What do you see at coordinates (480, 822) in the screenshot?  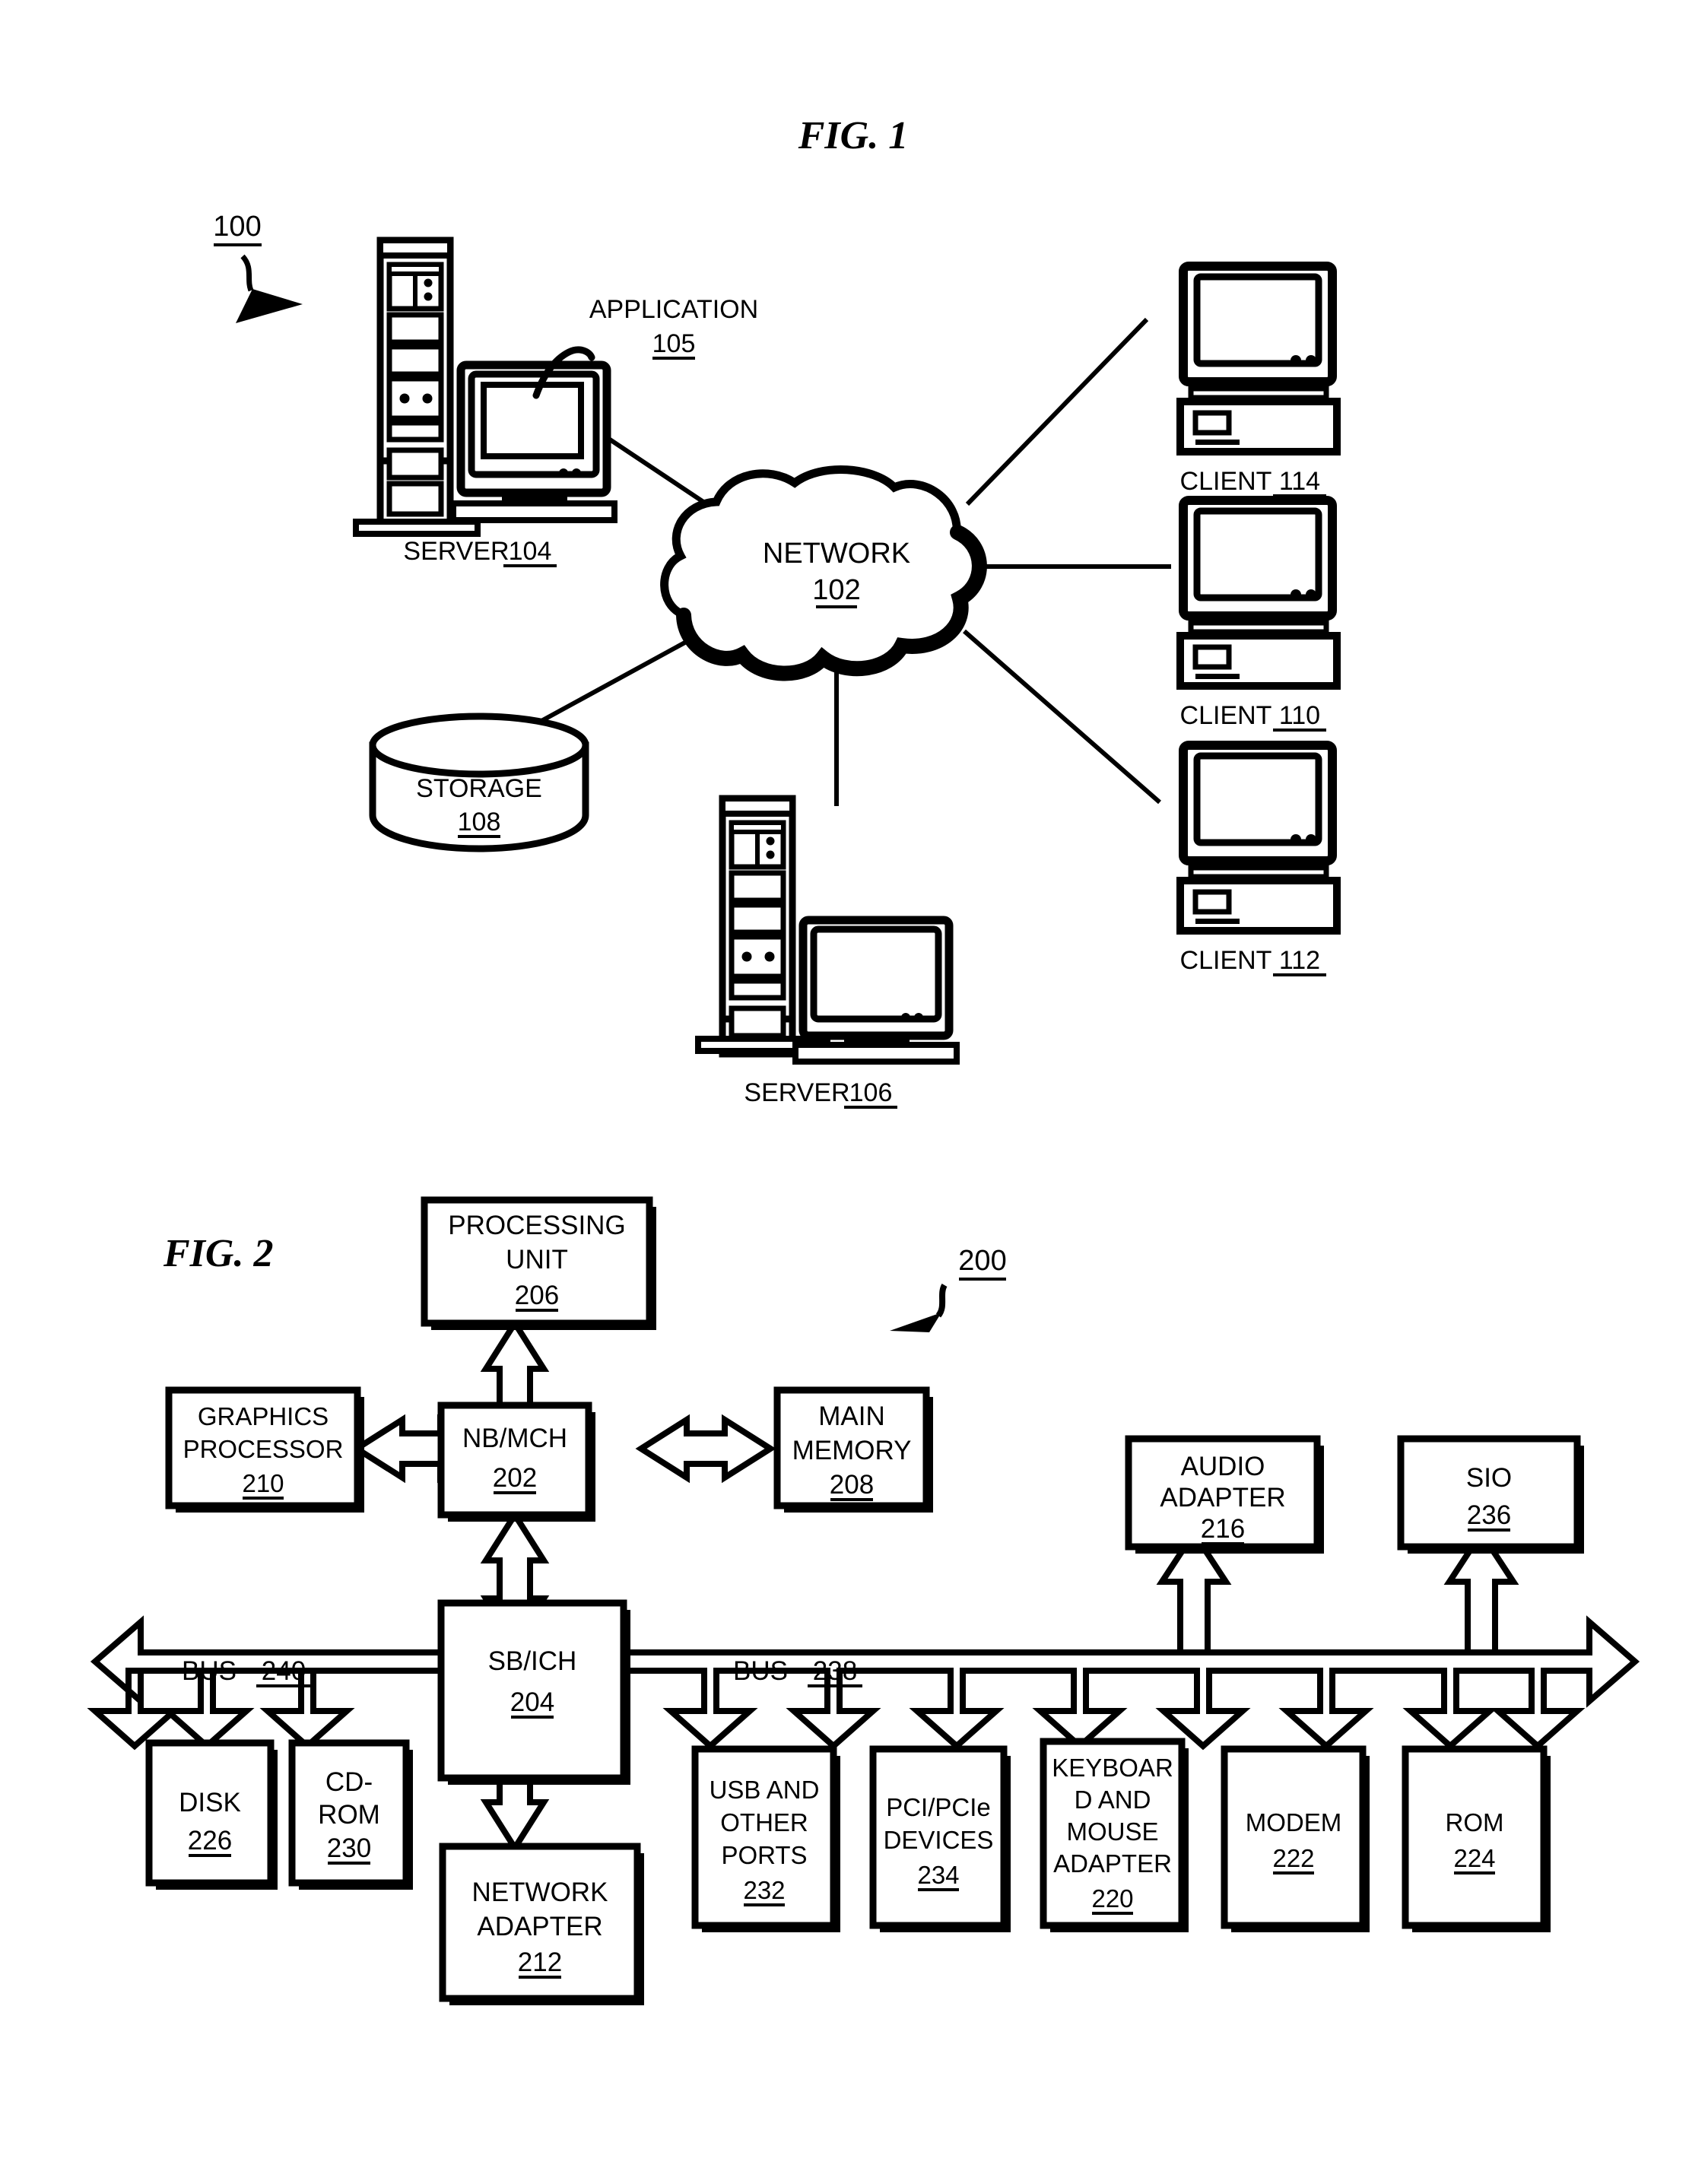 I see `storage-108-numeral: 108` at bounding box center [480, 822].